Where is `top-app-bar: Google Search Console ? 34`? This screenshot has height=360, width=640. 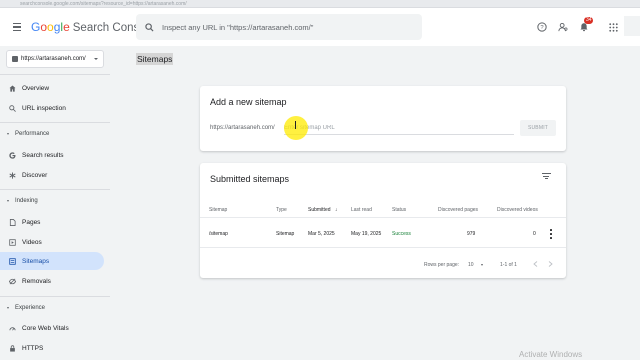 top-app-bar: Google Search Console ? 34 is located at coordinates (320, 27).